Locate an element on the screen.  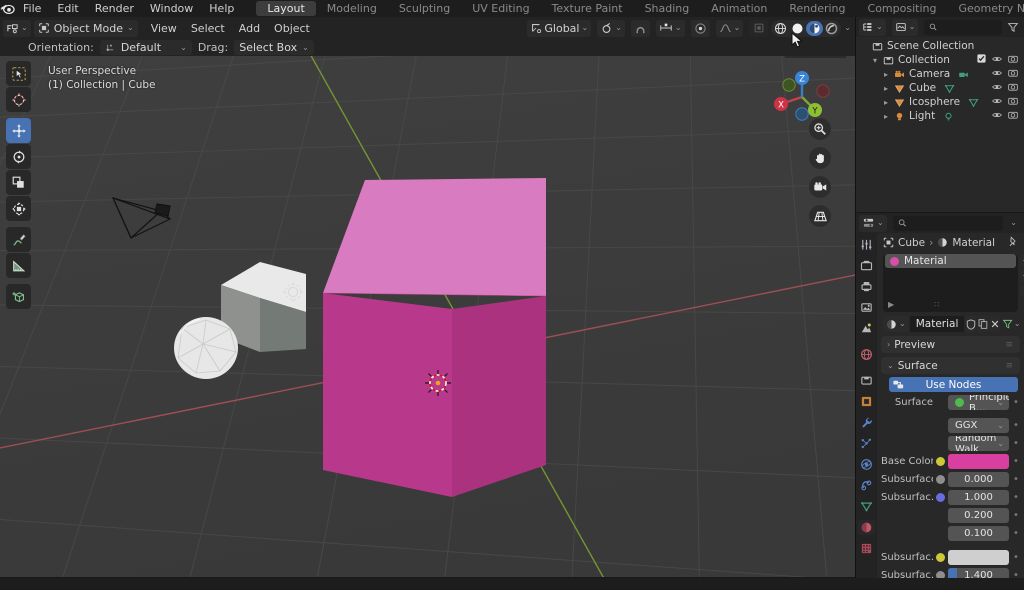
scale-tool is located at coordinates (18, 182).